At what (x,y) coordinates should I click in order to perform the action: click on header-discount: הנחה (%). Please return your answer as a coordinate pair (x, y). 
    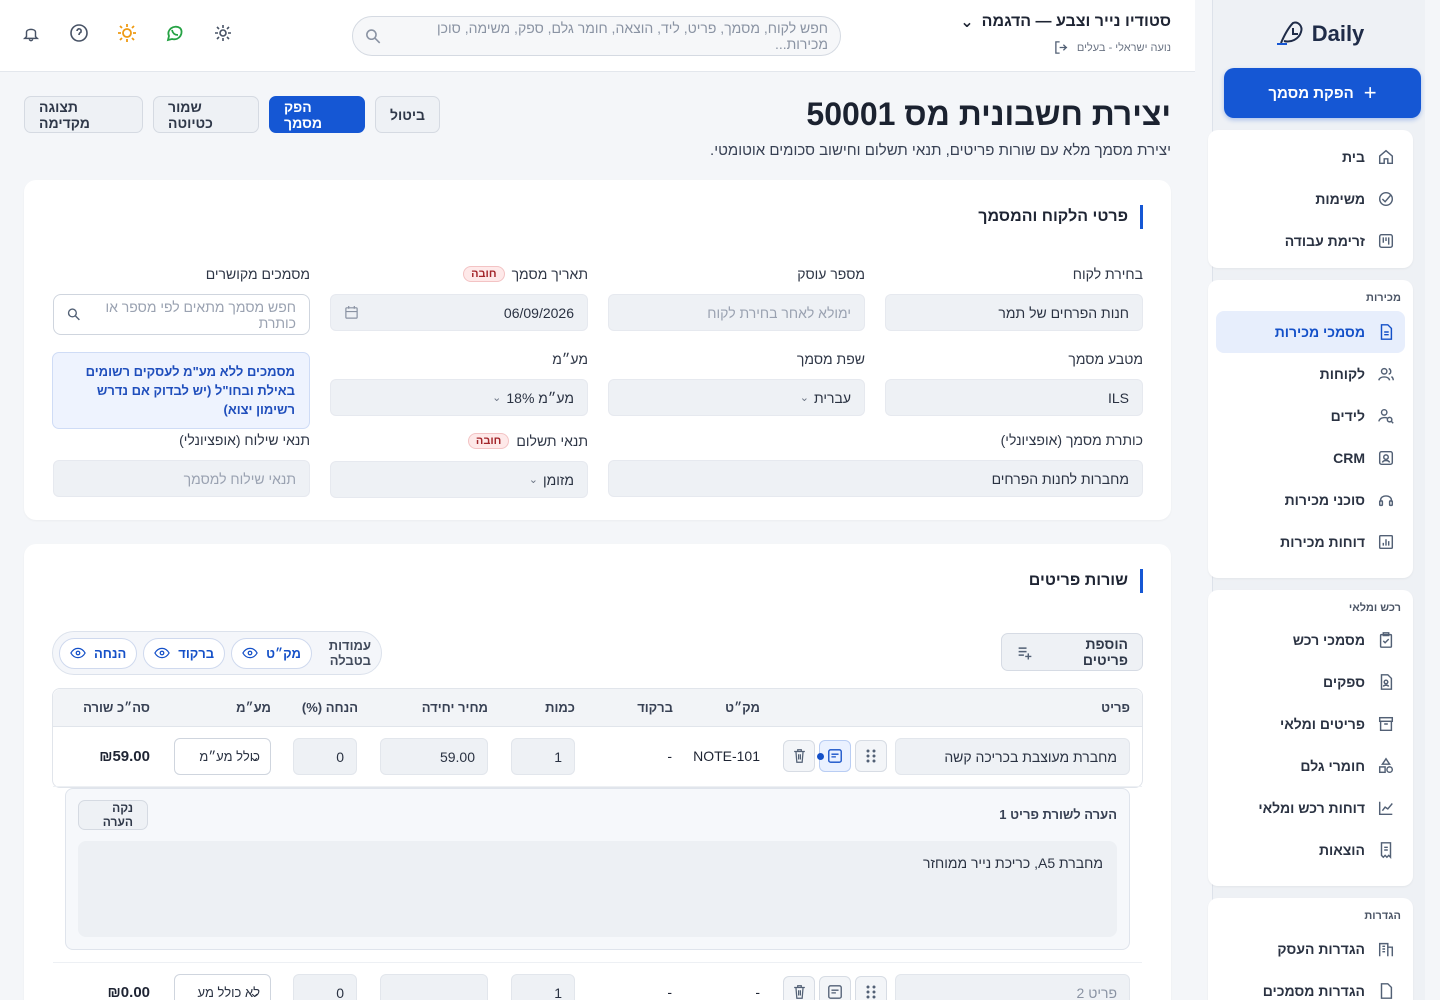
    Looking at the image, I should click on (329, 707).